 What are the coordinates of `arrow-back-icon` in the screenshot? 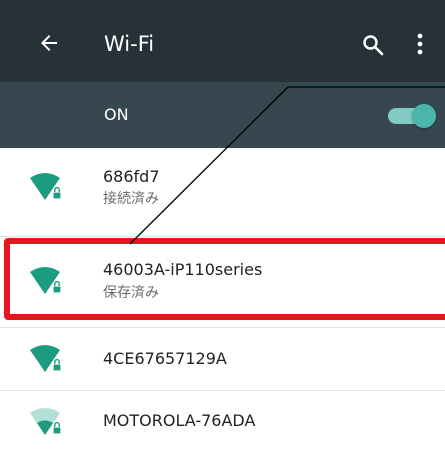 It's located at (49, 43).